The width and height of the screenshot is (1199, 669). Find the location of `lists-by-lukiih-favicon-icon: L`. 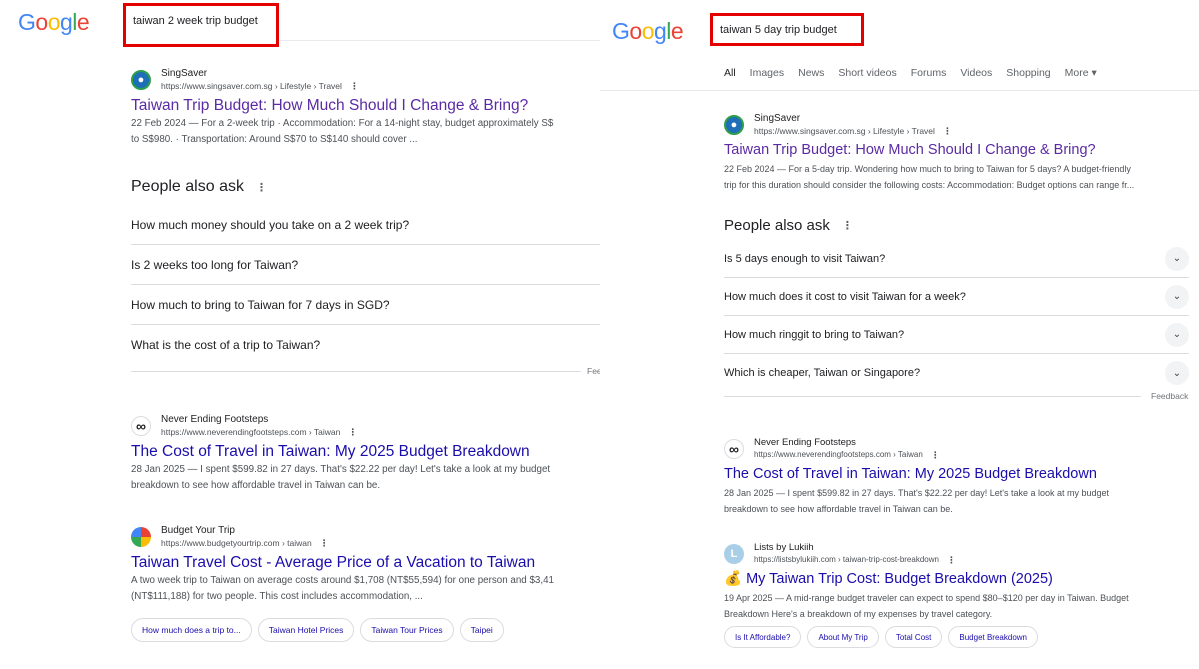

lists-by-lukiih-favicon-icon: L is located at coordinates (734, 553).